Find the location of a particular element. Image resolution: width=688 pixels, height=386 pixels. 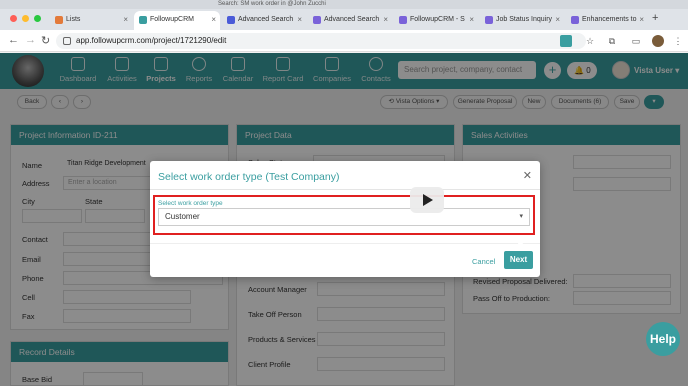

maximize-window-icon is located at coordinates (37, 18).